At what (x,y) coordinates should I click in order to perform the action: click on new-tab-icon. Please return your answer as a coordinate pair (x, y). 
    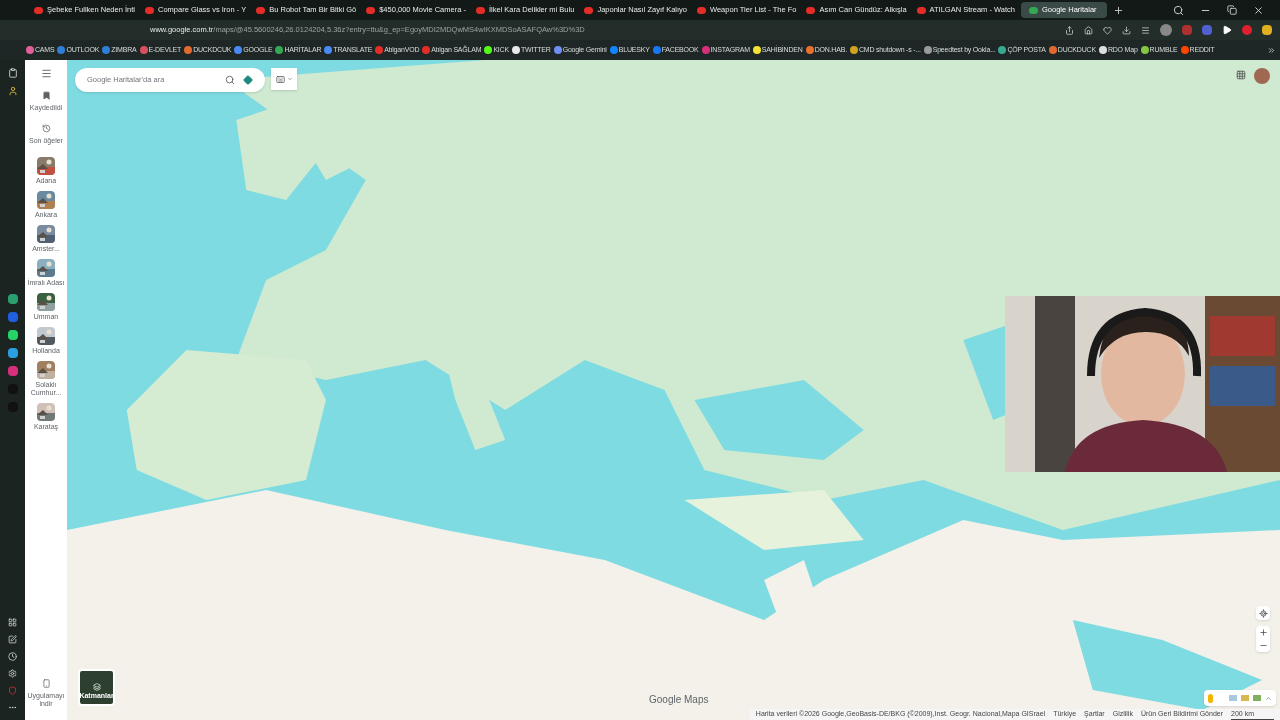
    Looking at the image, I should click on (1118, 10).